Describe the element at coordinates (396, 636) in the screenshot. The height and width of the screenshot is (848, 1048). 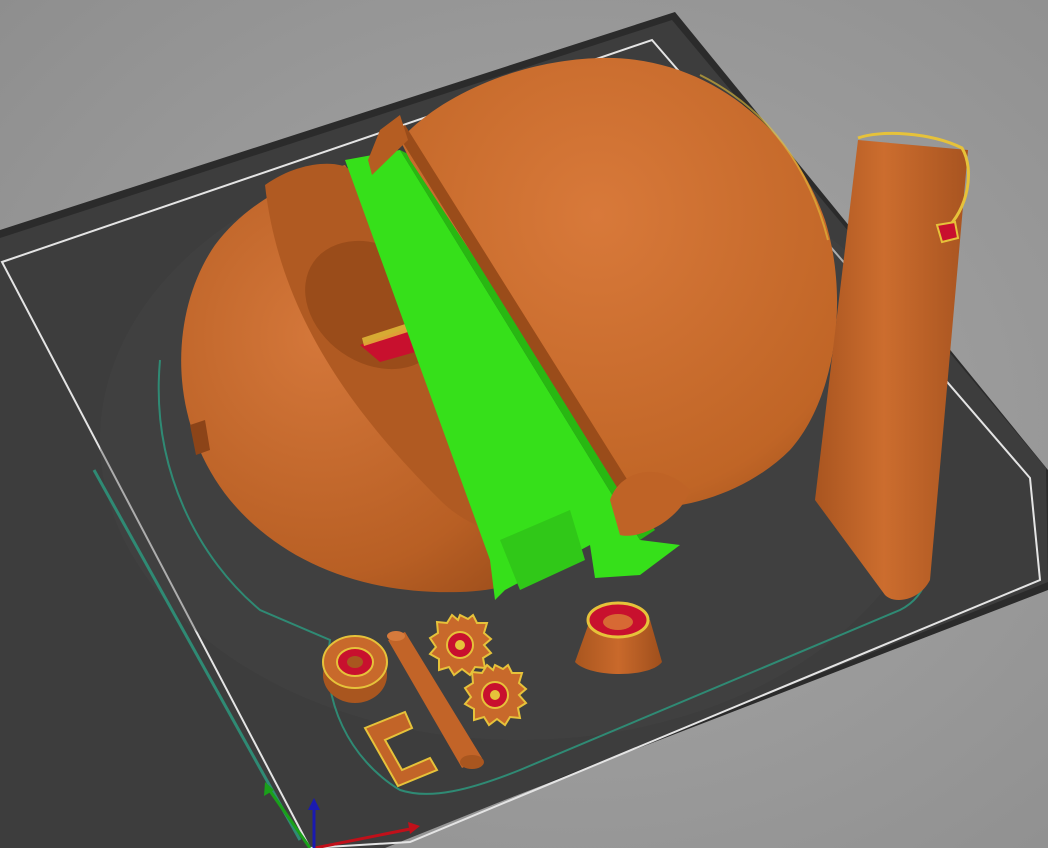
I see `rod-top` at that location.